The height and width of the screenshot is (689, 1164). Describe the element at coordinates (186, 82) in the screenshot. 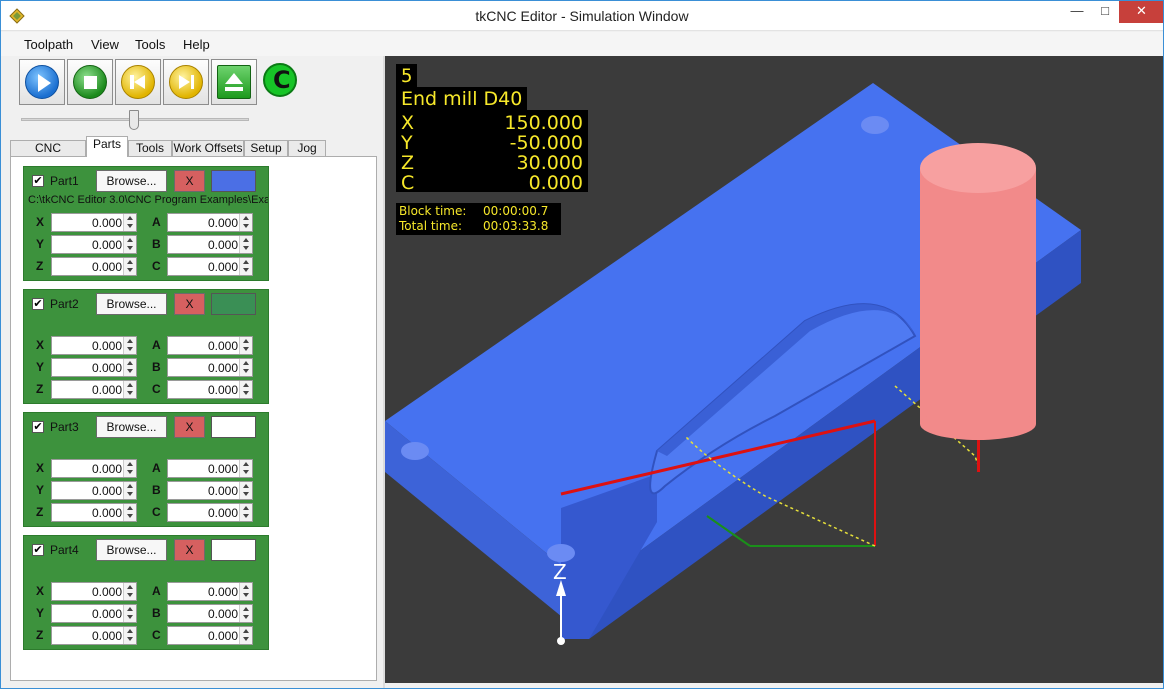

I see `forward-button` at that location.